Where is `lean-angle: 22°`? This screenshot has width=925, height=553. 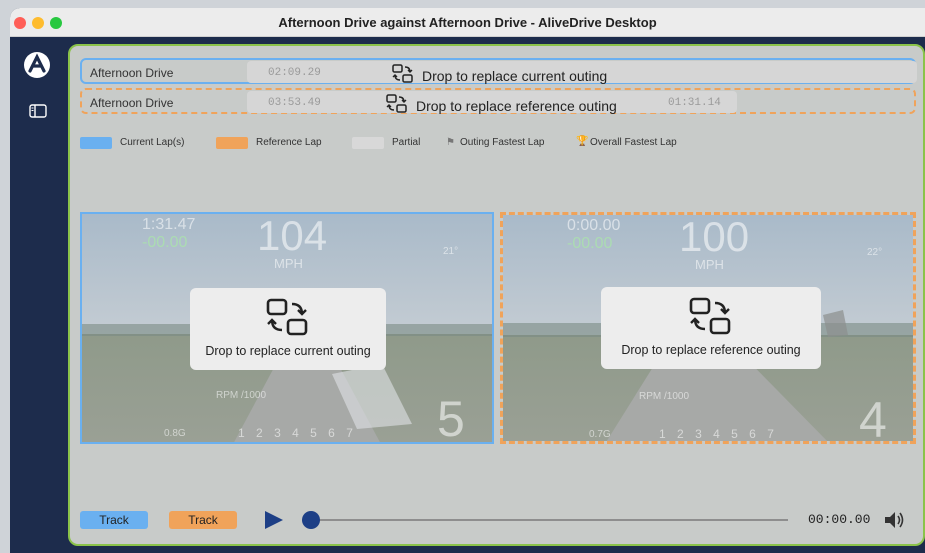
lean-angle: 22° is located at coordinates (875, 252).